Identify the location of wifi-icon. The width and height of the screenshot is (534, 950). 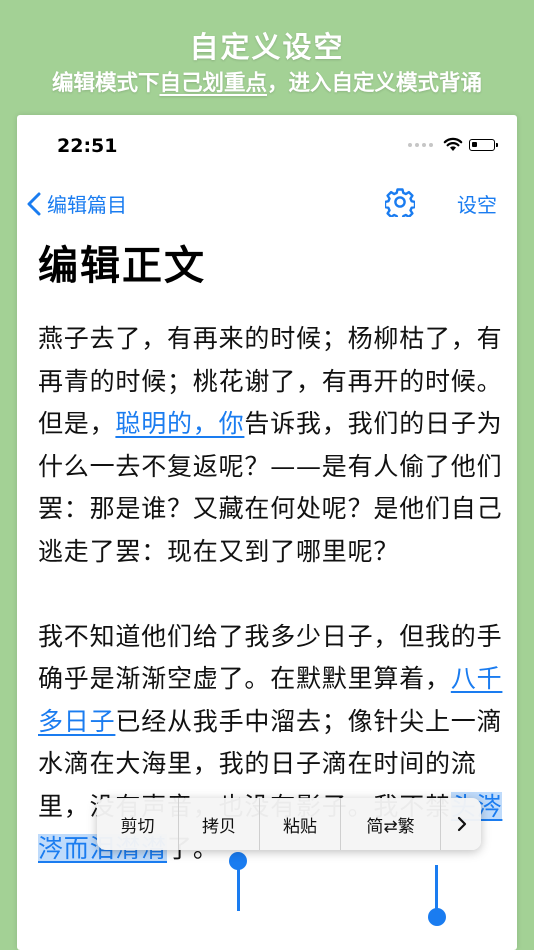
(453, 144).